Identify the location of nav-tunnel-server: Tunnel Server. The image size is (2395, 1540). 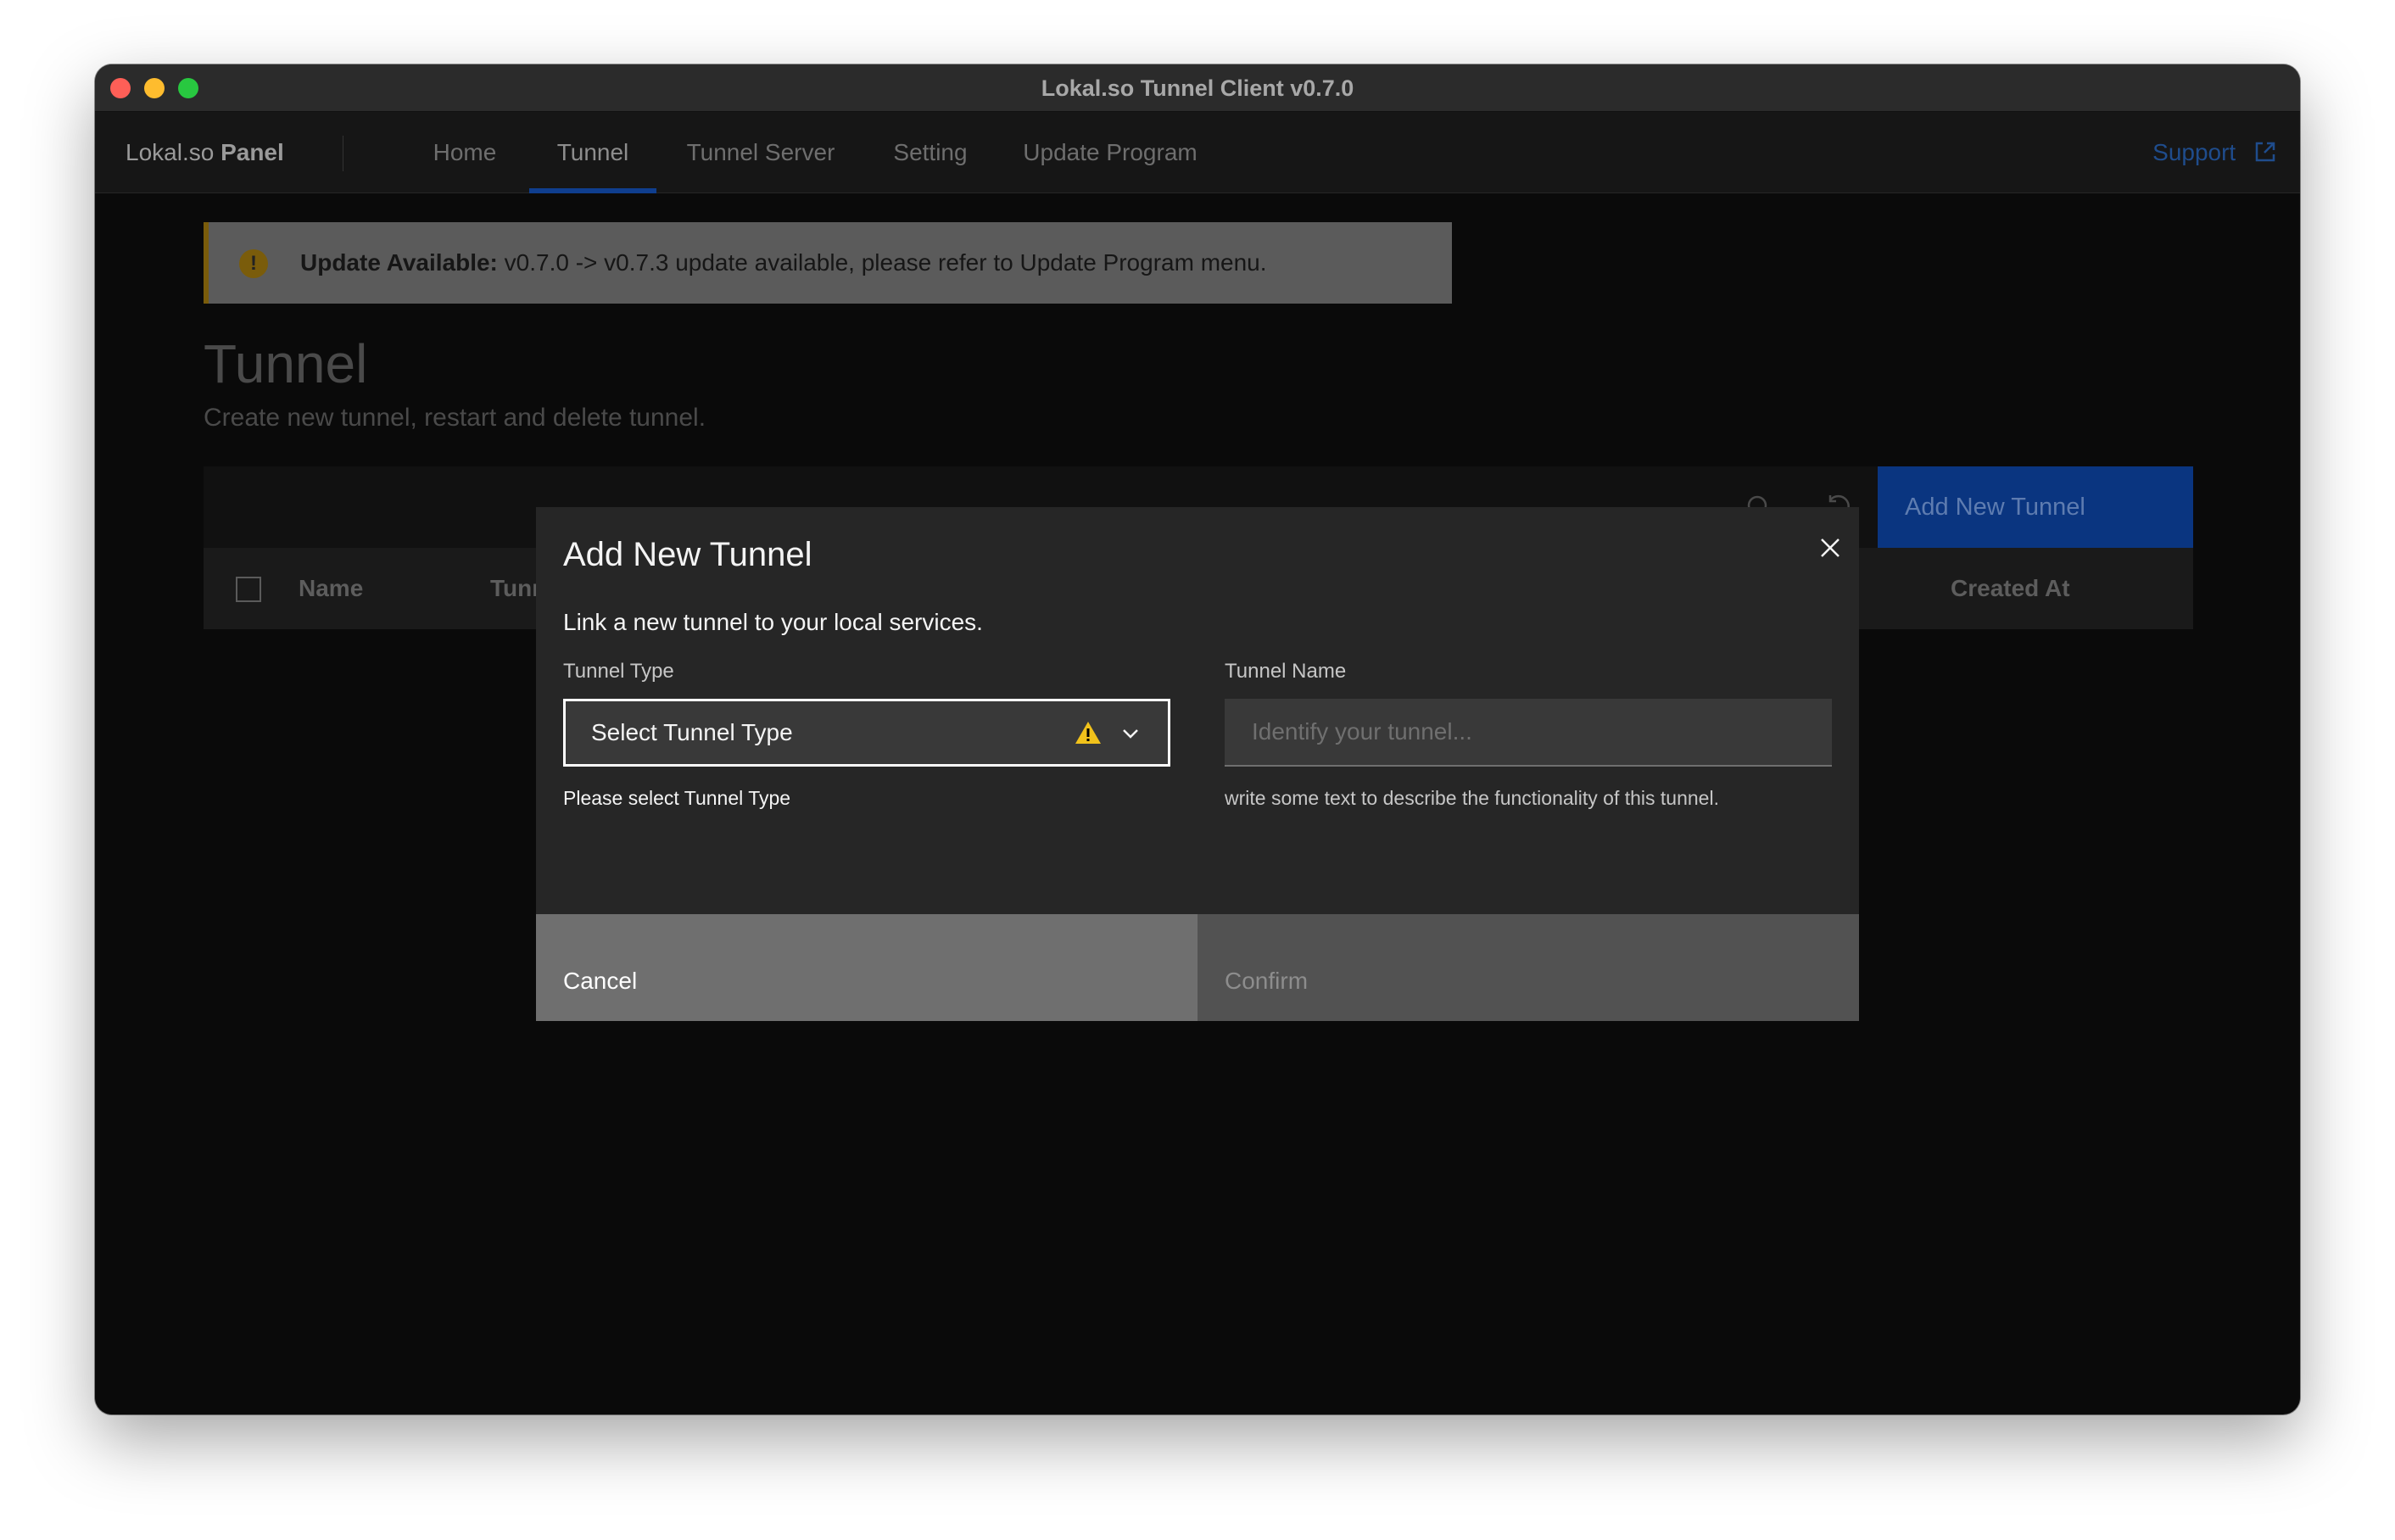
(760, 152).